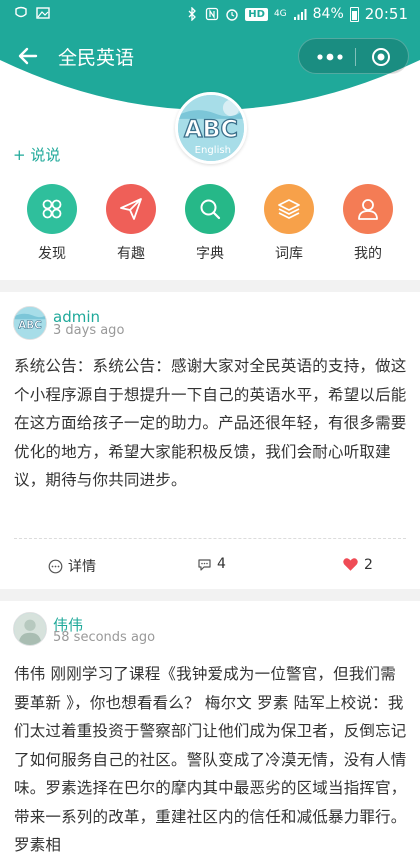  Describe the element at coordinates (89, 330) in the screenshot. I see `post-timestamp: 3 days ago` at that location.